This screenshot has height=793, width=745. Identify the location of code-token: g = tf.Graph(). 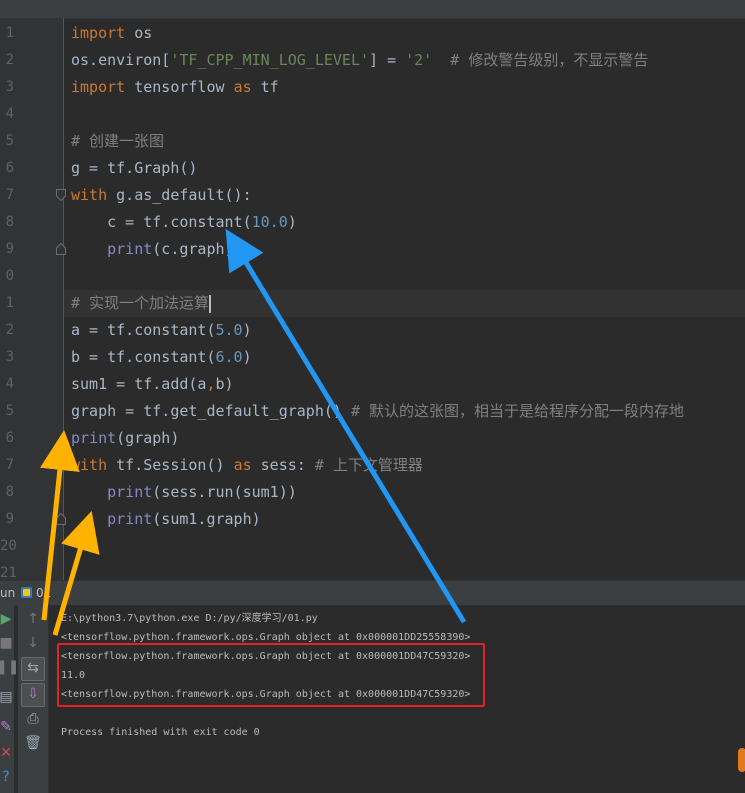
(134, 168).